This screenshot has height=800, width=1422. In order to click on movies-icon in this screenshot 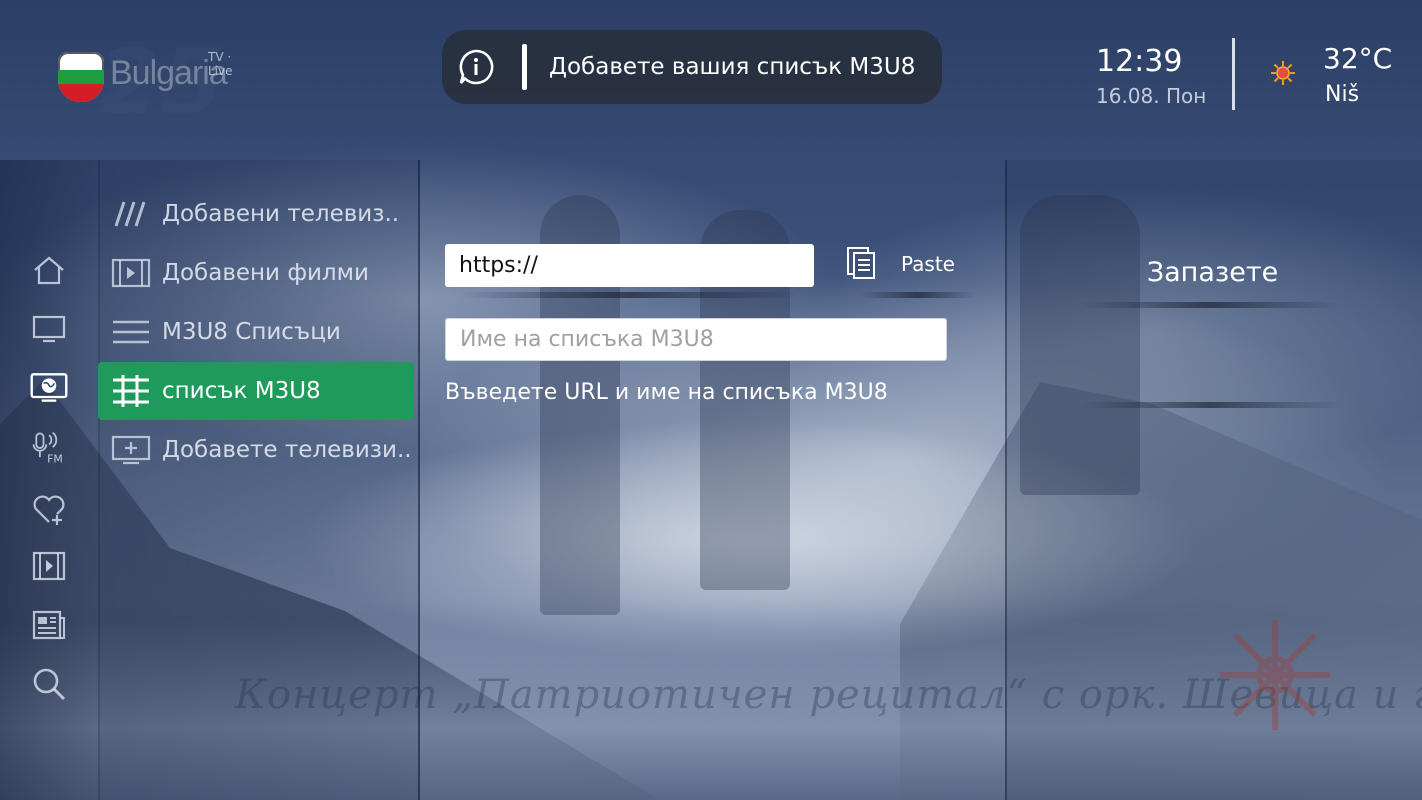, I will do `click(49, 566)`.